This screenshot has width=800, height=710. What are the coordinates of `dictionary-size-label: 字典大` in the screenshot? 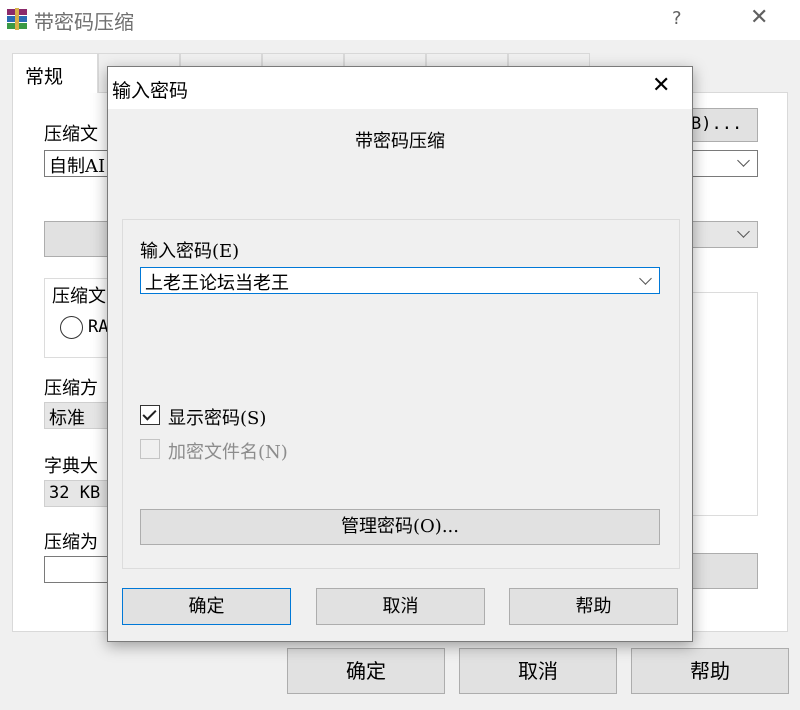 It's located at (71, 466).